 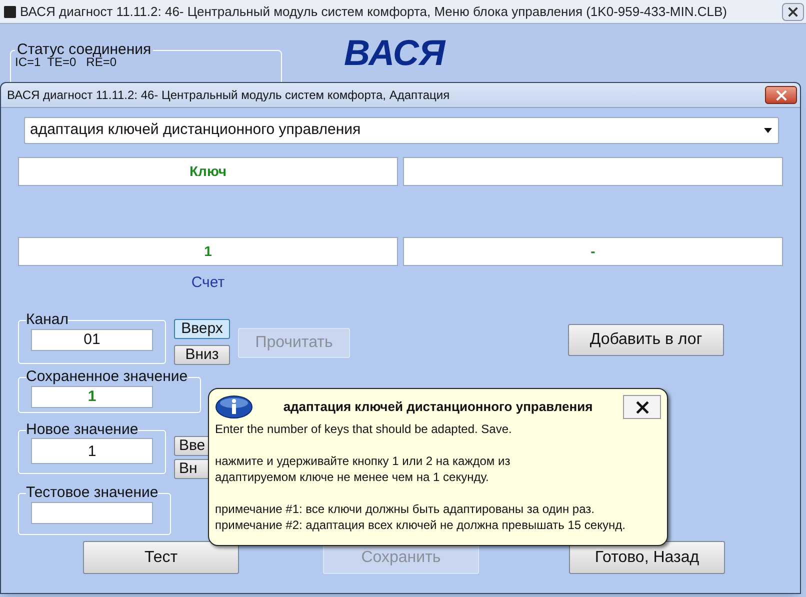 I want to click on group-label: Статус соединения, so click(x=84, y=50).